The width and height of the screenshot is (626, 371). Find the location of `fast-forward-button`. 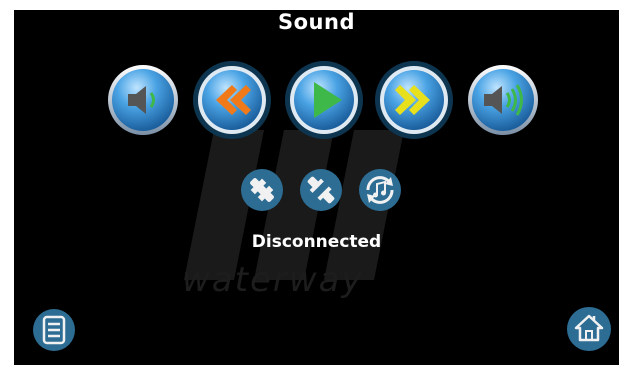

fast-forward-button is located at coordinates (414, 100).